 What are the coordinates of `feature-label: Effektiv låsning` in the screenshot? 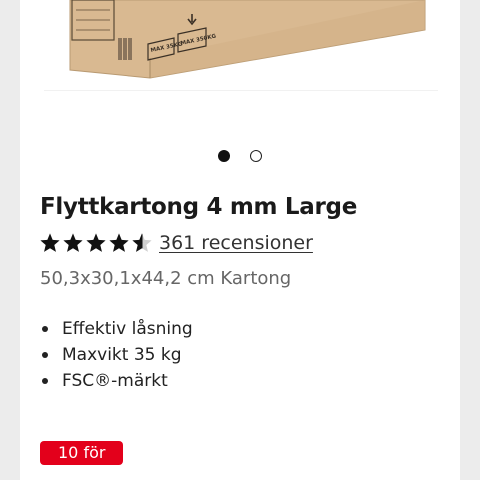 It's located at (127, 329).